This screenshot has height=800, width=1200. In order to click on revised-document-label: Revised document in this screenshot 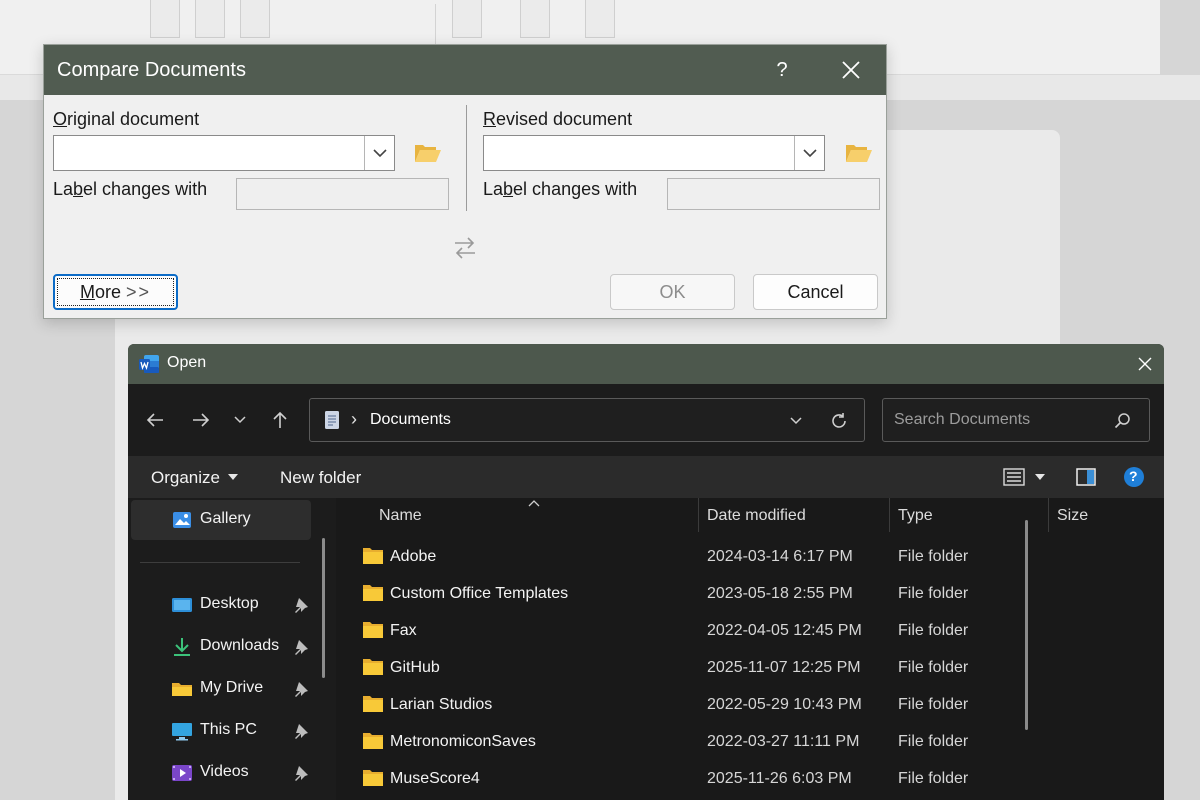, I will do `click(558, 119)`.